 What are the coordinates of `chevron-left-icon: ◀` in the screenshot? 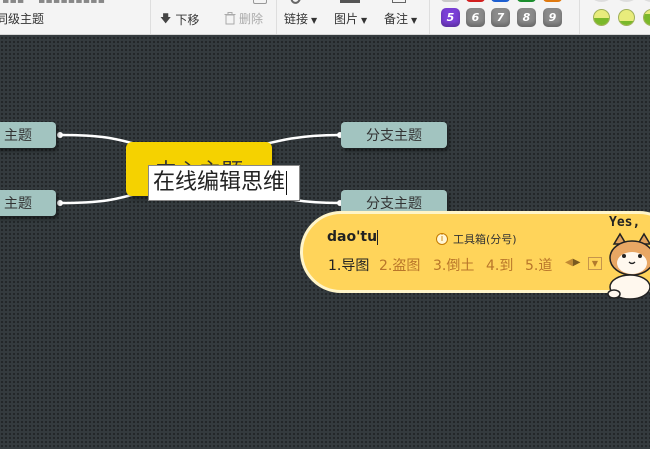 It's located at (569, 262).